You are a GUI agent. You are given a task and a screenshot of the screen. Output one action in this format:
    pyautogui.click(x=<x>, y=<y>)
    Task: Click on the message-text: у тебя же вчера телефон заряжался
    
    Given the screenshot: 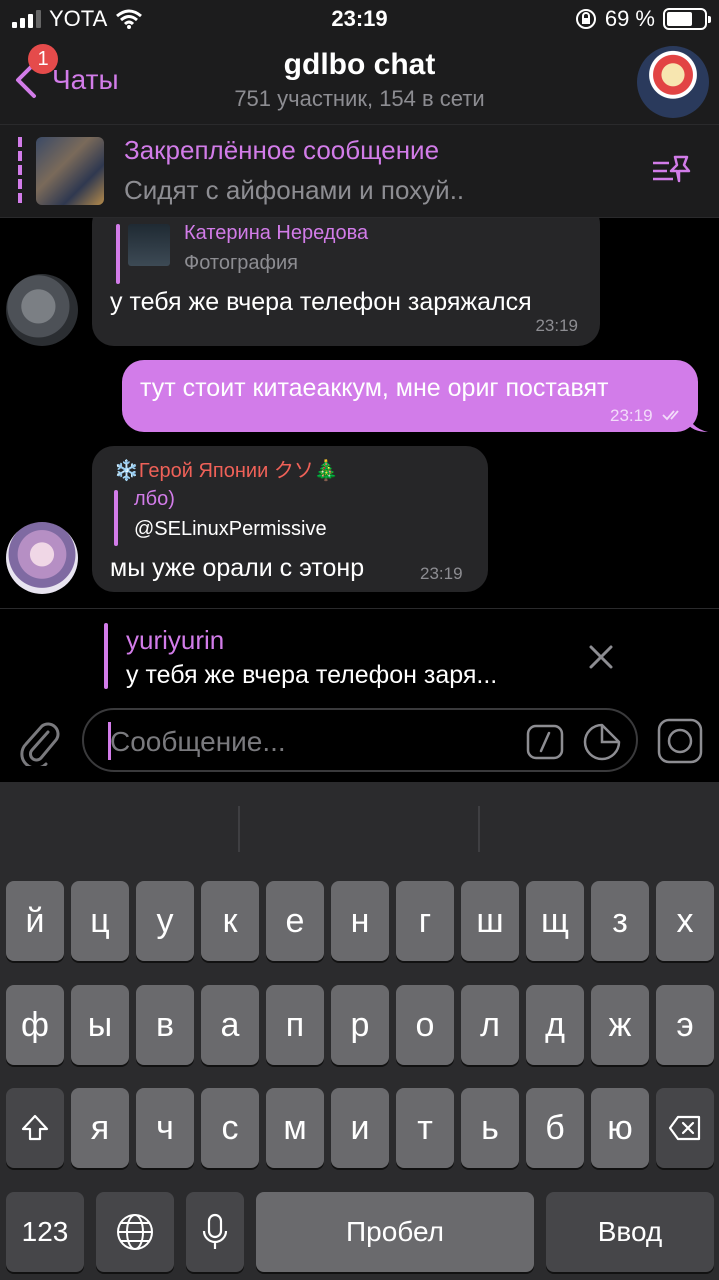 What is the action you would take?
    pyautogui.click(x=321, y=302)
    